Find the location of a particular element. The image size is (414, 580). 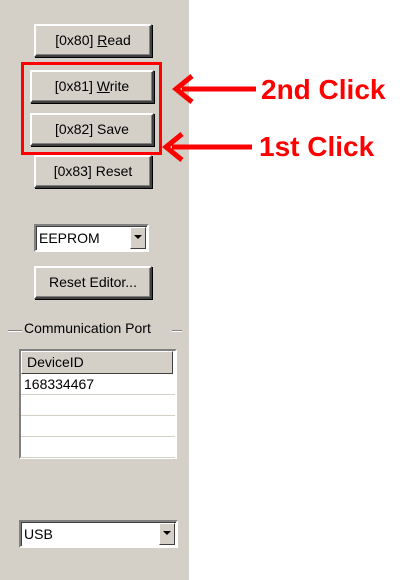

read-button-label: [0x80] is located at coordinates (76, 40).